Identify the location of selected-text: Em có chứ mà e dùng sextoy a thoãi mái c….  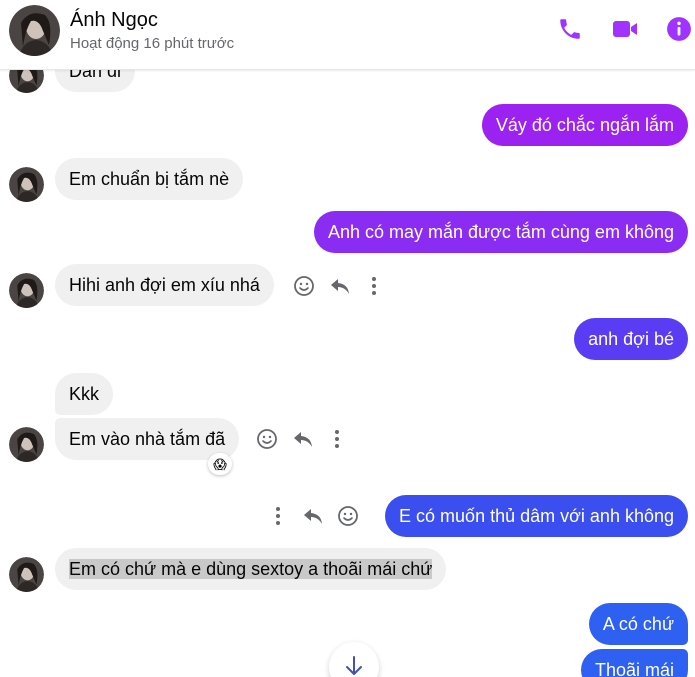
(251, 569).